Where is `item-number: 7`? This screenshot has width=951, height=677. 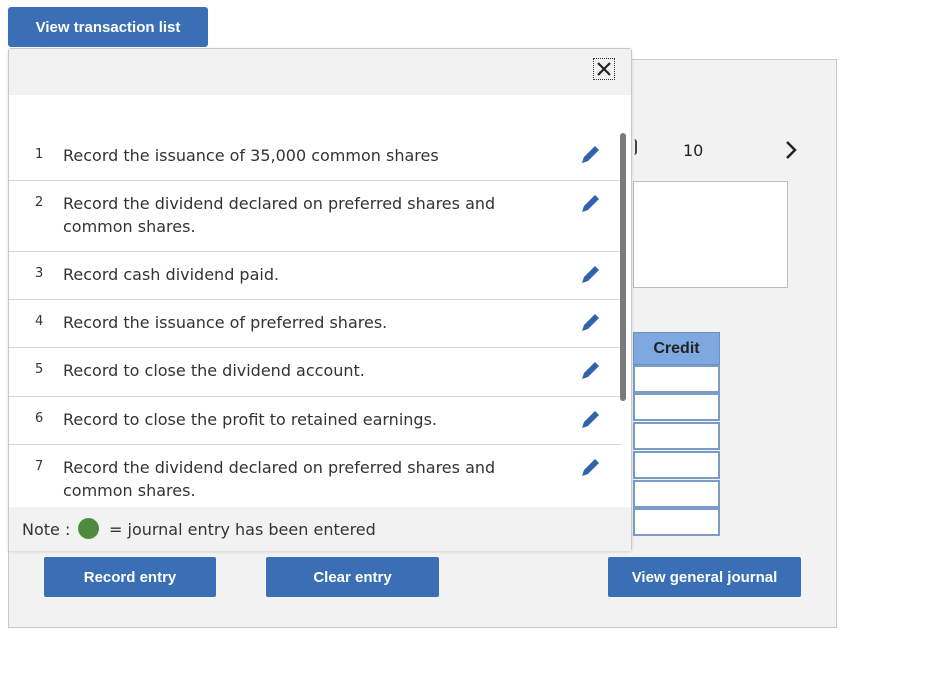 item-number: 7 is located at coordinates (39, 466).